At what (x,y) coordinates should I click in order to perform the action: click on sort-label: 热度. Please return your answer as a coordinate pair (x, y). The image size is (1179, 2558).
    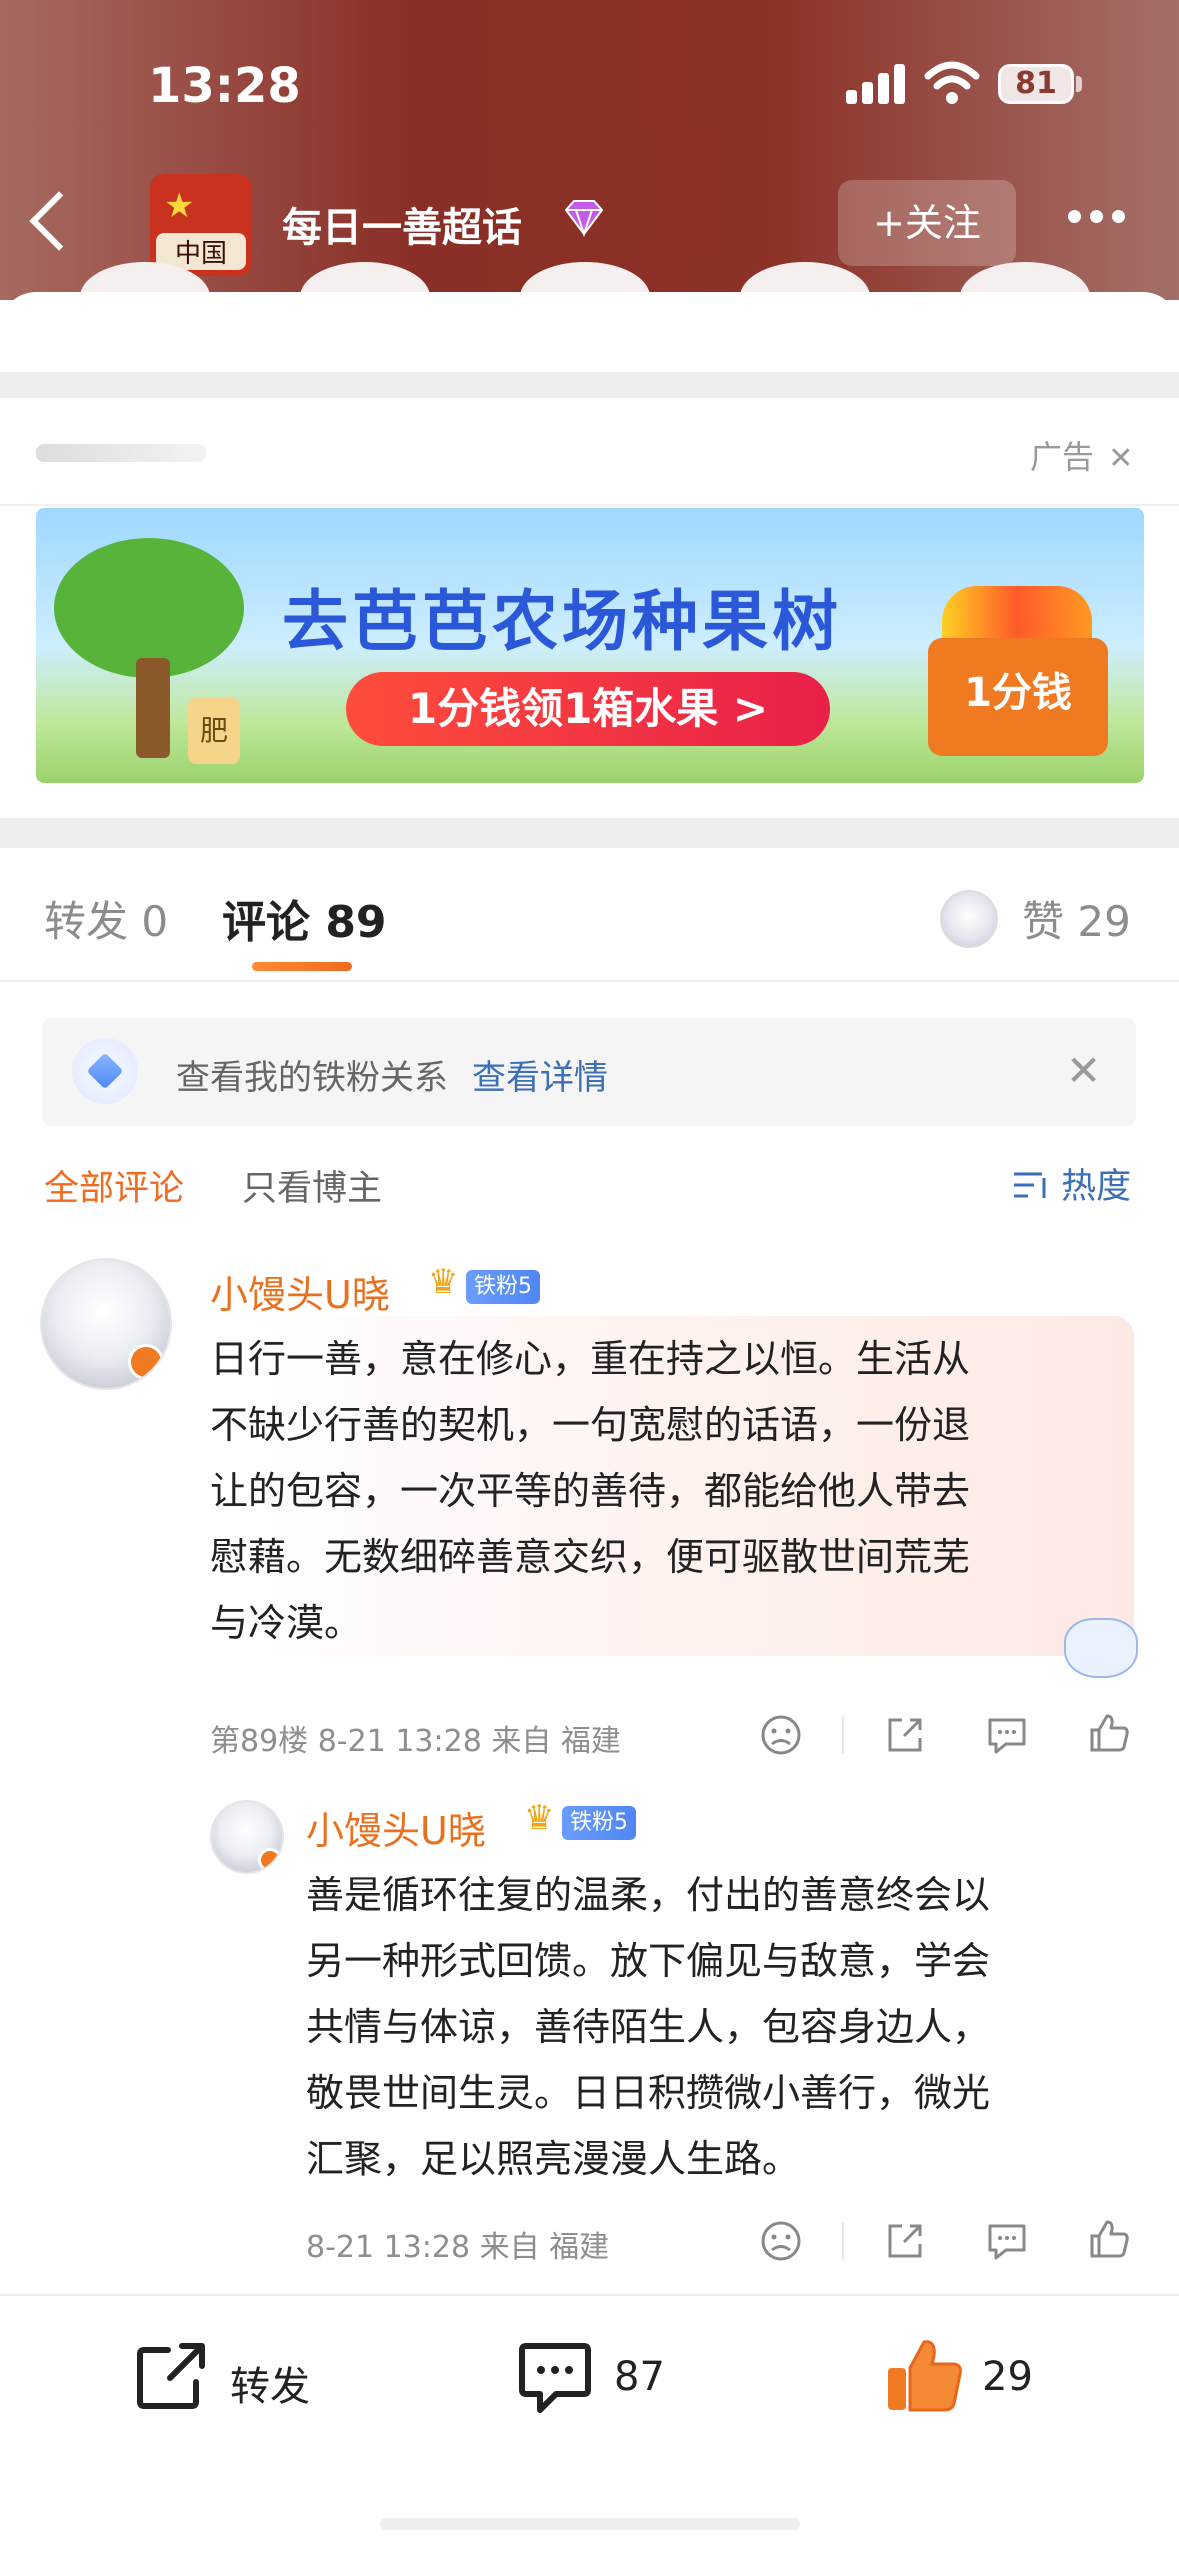
    Looking at the image, I should click on (1096, 1187).